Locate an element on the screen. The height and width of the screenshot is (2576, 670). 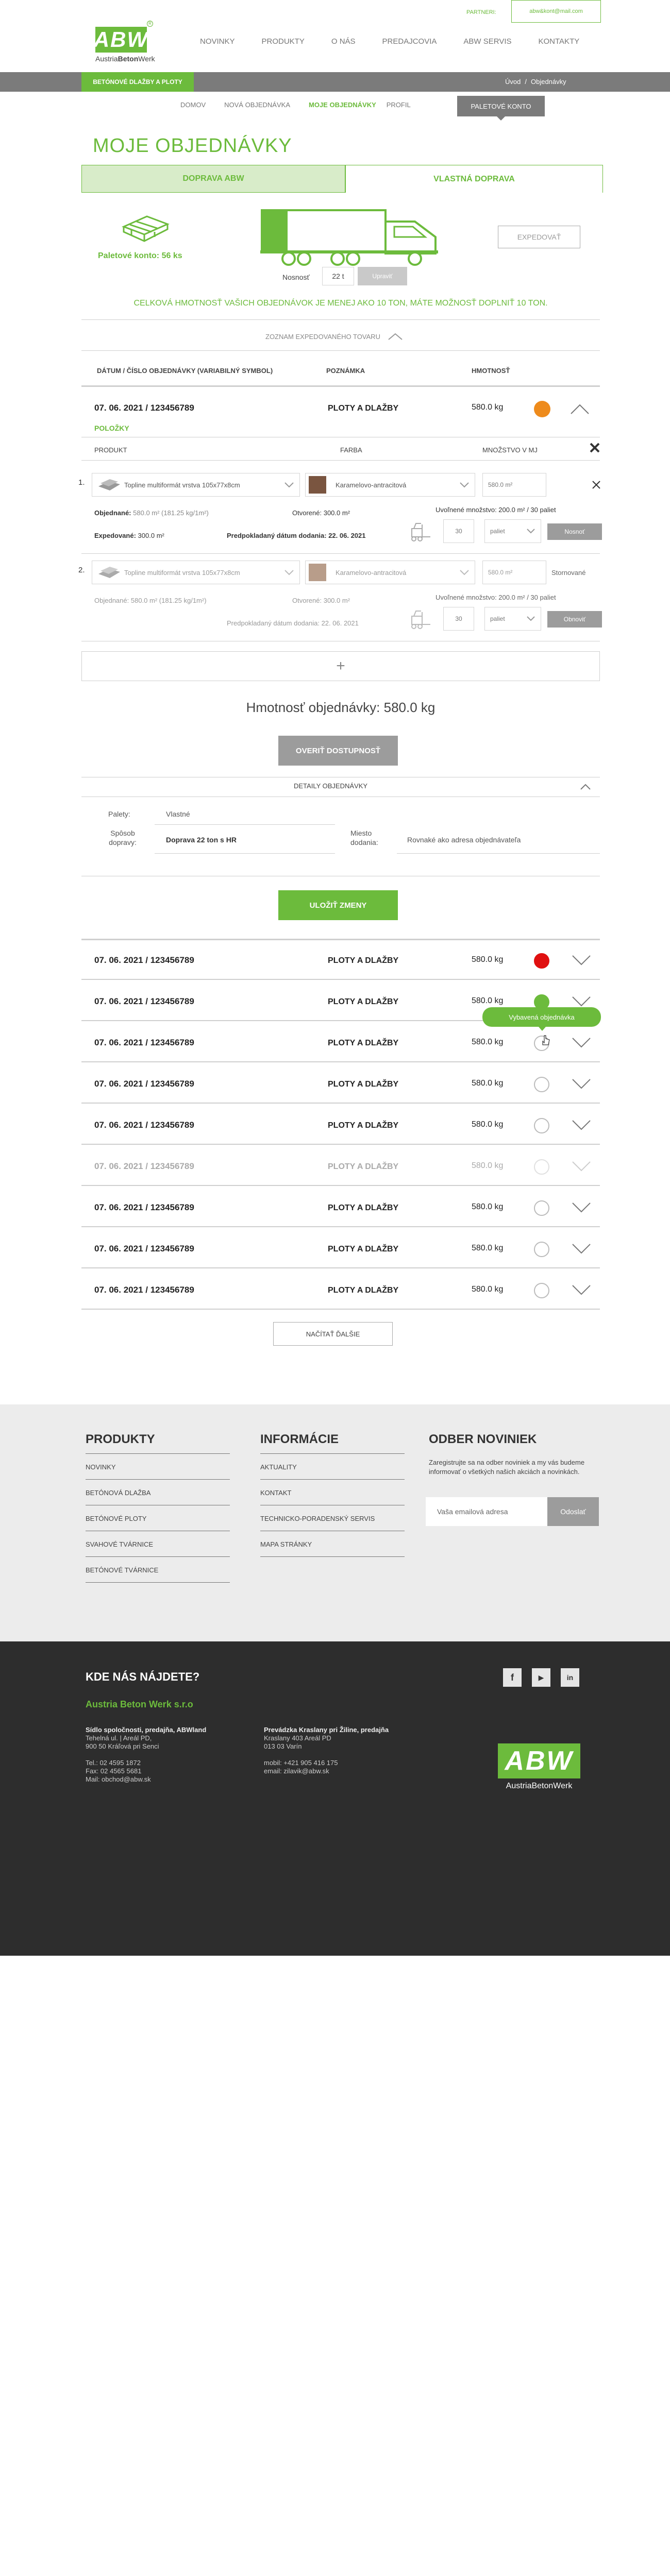
nav-abw-servis: ABW SERVIS is located at coordinates (487, 41).